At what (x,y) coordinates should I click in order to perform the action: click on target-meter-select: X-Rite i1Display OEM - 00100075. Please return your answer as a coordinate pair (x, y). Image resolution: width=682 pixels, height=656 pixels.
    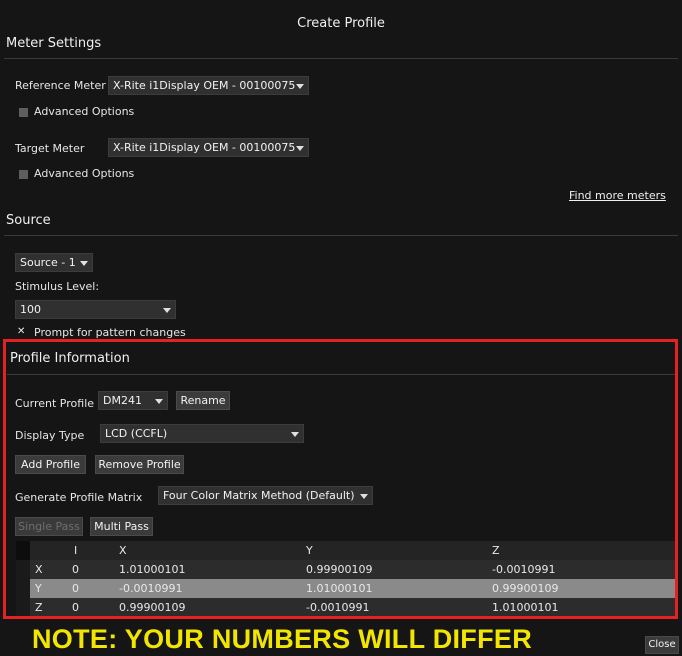
    Looking at the image, I should click on (208, 147).